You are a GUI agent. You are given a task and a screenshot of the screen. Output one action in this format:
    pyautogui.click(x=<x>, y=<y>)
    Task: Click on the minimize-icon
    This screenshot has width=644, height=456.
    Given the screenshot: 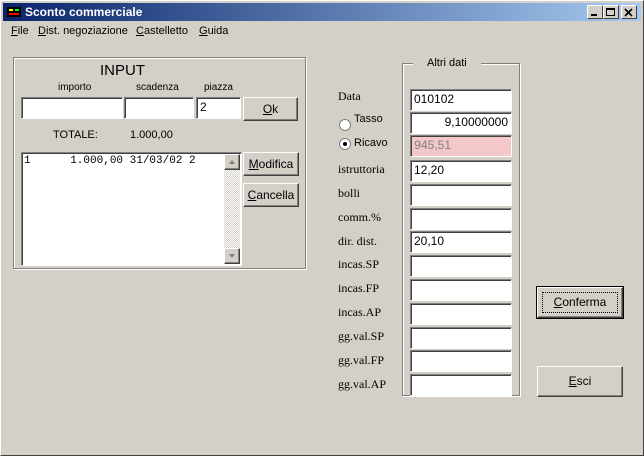 What is the action you would take?
    pyautogui.click(x=594, y=15)
    